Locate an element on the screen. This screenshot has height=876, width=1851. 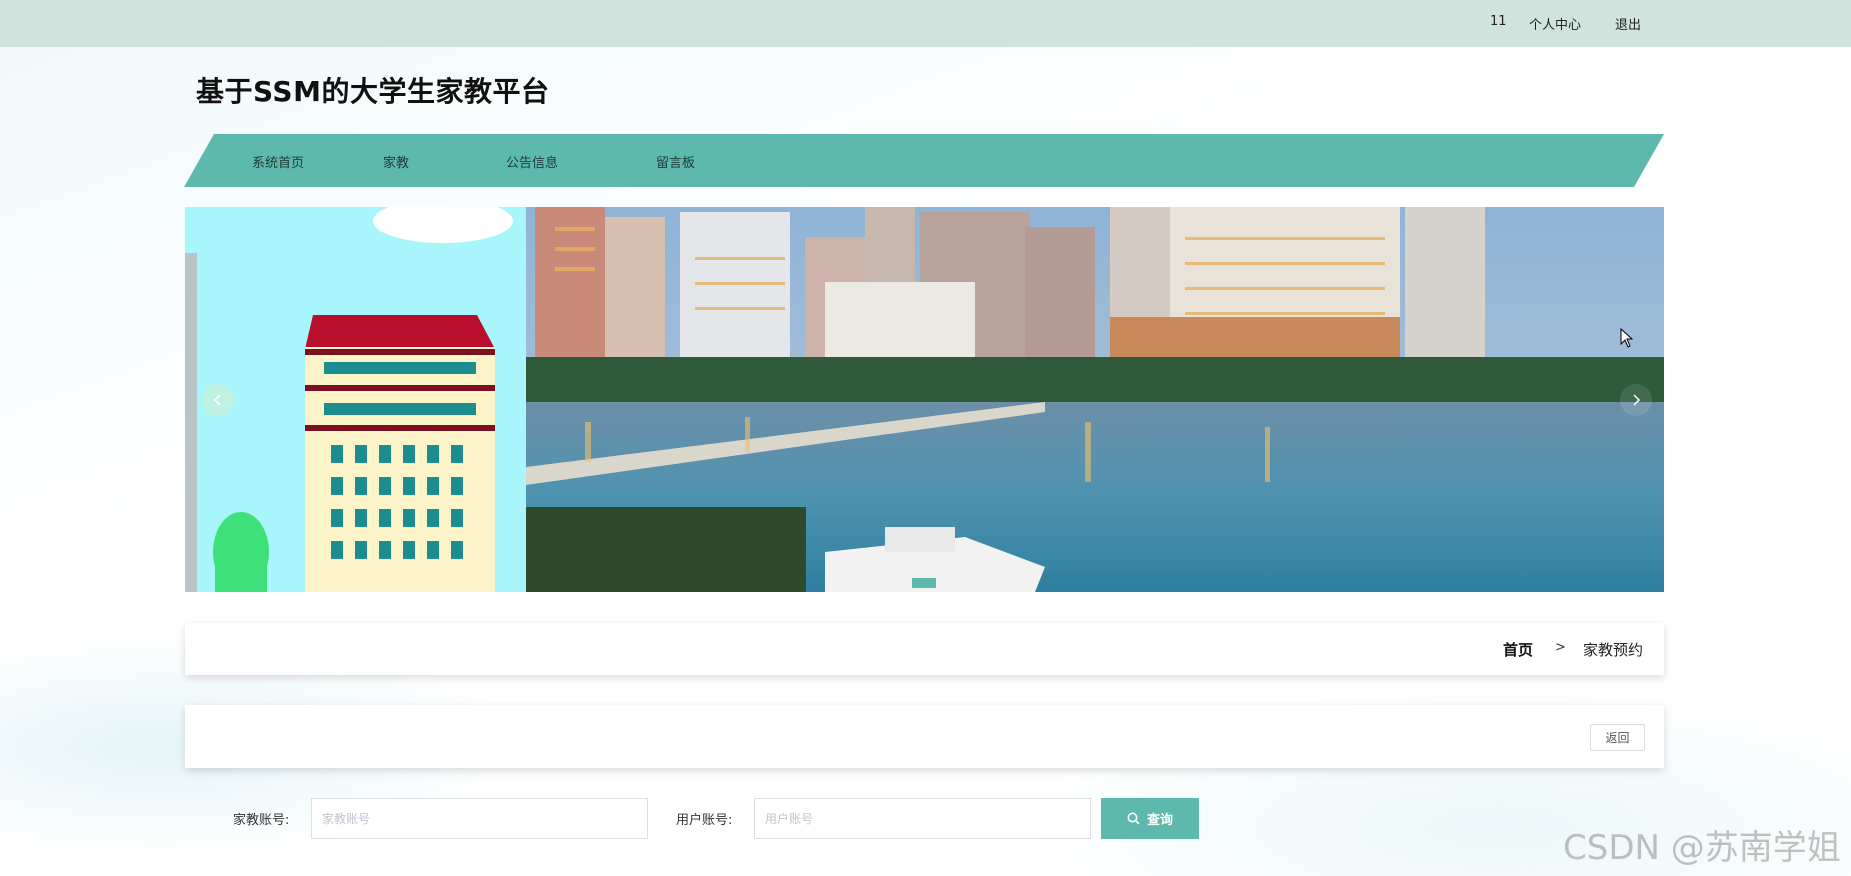
nav-item-home: 系统首页 is located at coordinates (278, 161).